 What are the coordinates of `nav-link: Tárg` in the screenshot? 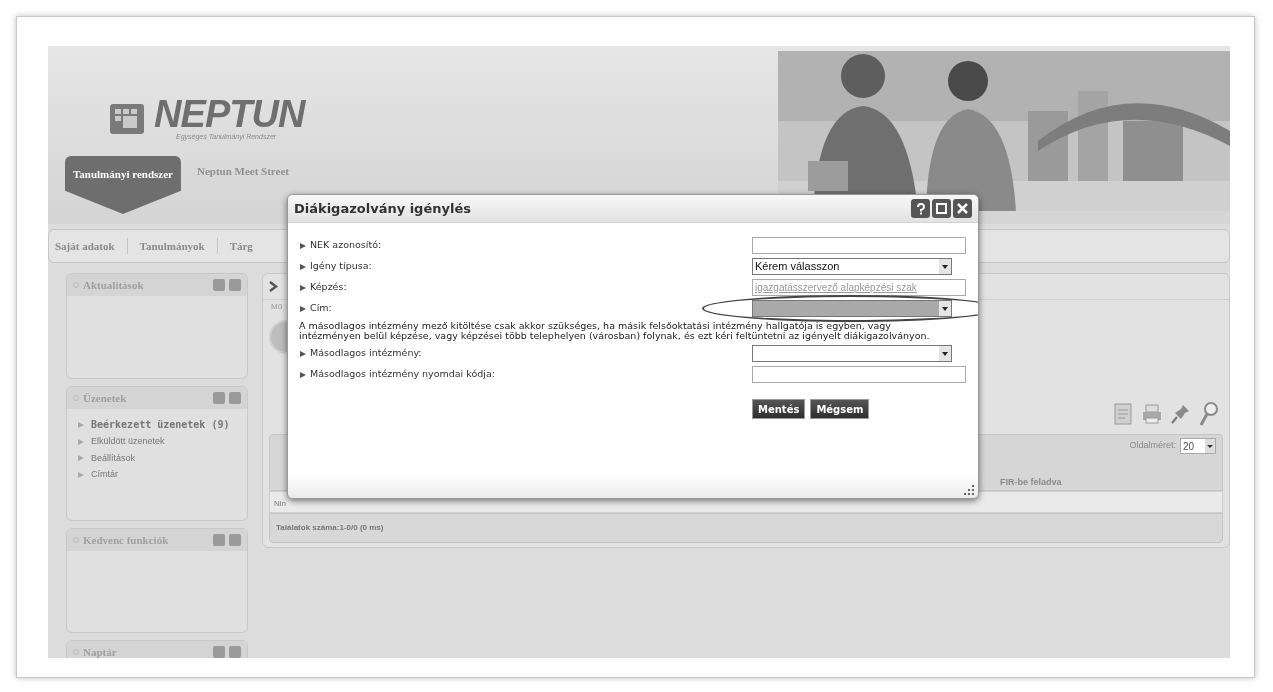 It's located at (241, 246).